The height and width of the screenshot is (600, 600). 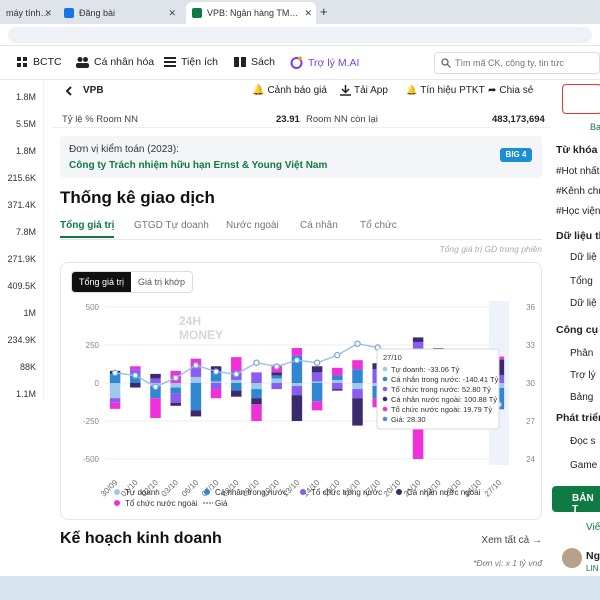 What do you see at coordinates (530, 459) in the screenshot?
I see `y2-tick-label: 24` at bounding box center [530, 459].